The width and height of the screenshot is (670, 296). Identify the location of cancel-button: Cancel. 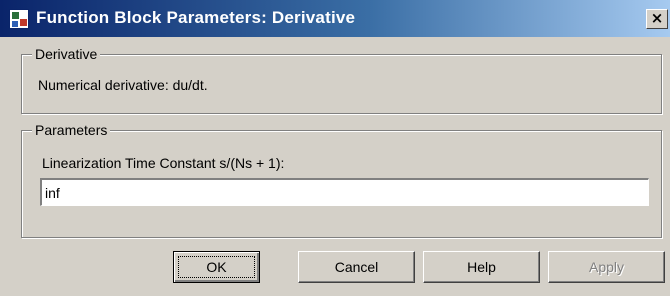
(356, 267).